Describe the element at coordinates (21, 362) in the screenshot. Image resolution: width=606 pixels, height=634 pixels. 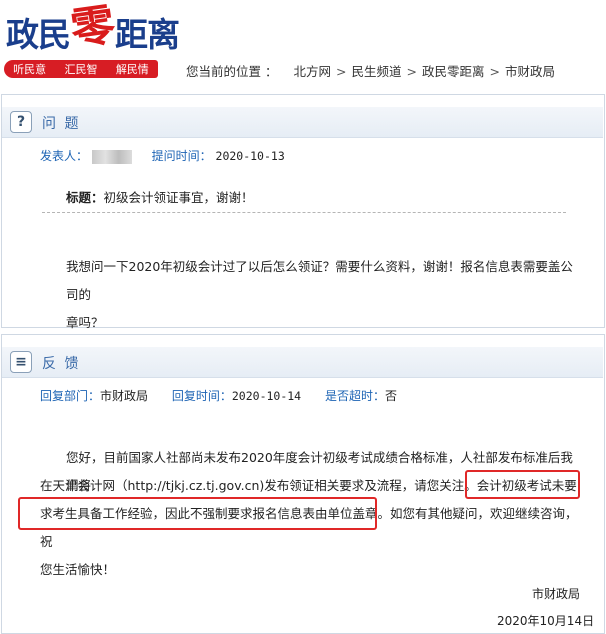
I see `chat-bubble-icon: ≡` at that location.